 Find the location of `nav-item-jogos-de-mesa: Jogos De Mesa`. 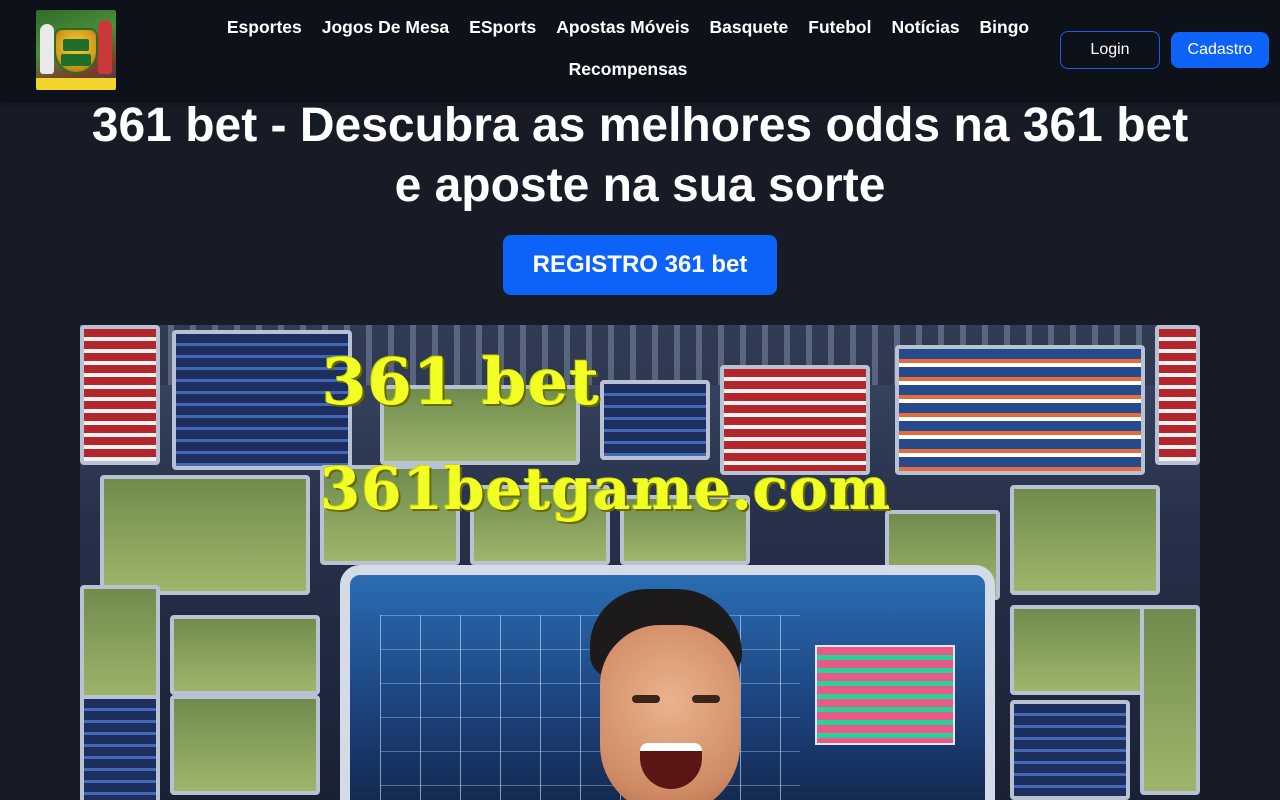

nav-item-jogos-de-mesa: Jogos De Mesa is located at coordinates (385, 27).